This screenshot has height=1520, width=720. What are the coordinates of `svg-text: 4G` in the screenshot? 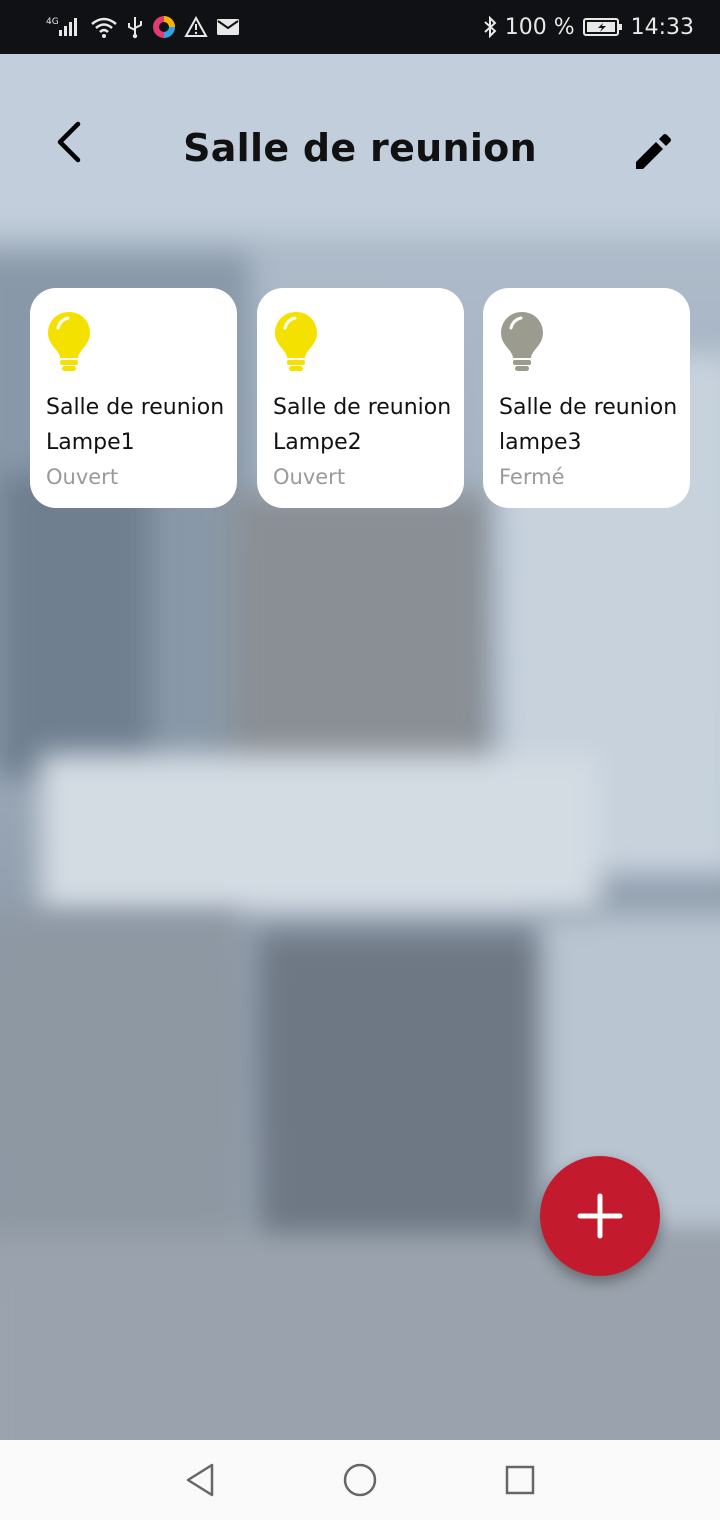 It's located at (52, 22).